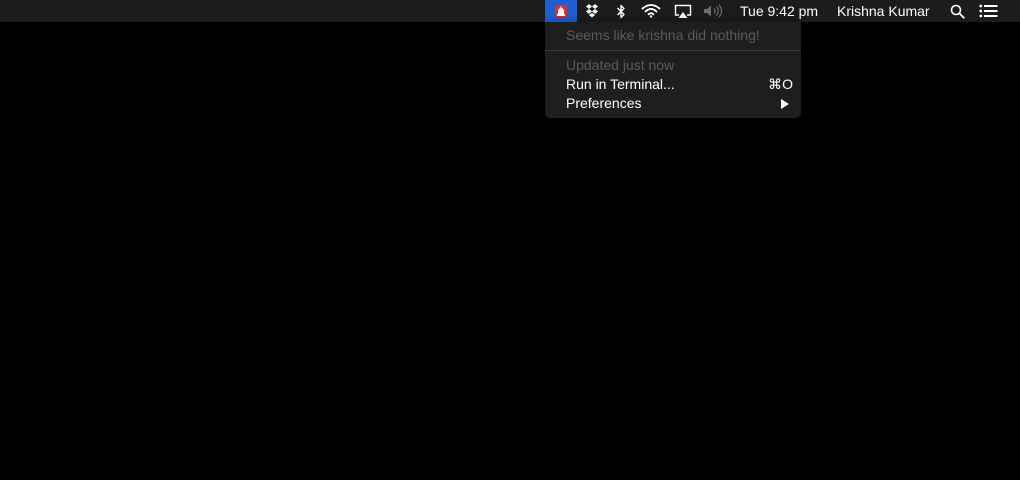 This screenshot has width=1020, height=480. I want to click on status-message-item: Seems like krishna did nothing!, so click(663, 35).